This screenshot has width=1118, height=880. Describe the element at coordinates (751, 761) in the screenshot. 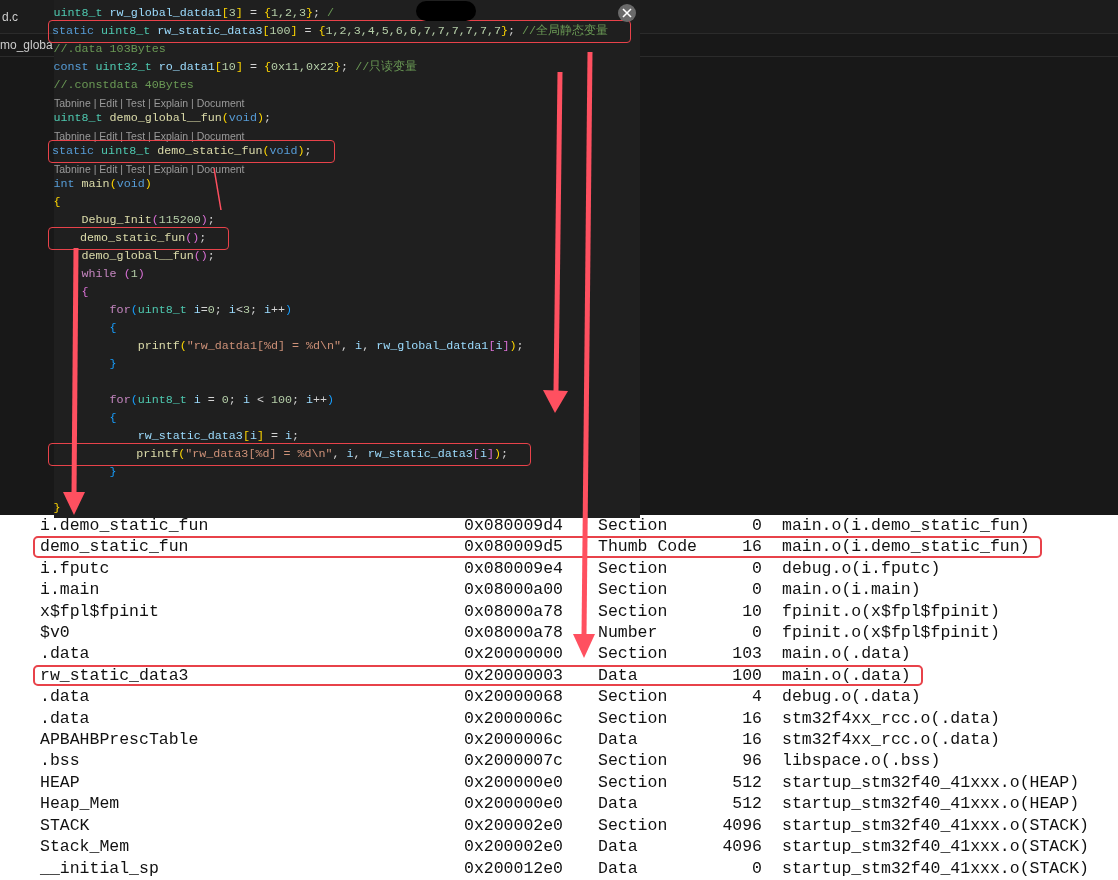

I see `size-cell-text: 96` at that location.